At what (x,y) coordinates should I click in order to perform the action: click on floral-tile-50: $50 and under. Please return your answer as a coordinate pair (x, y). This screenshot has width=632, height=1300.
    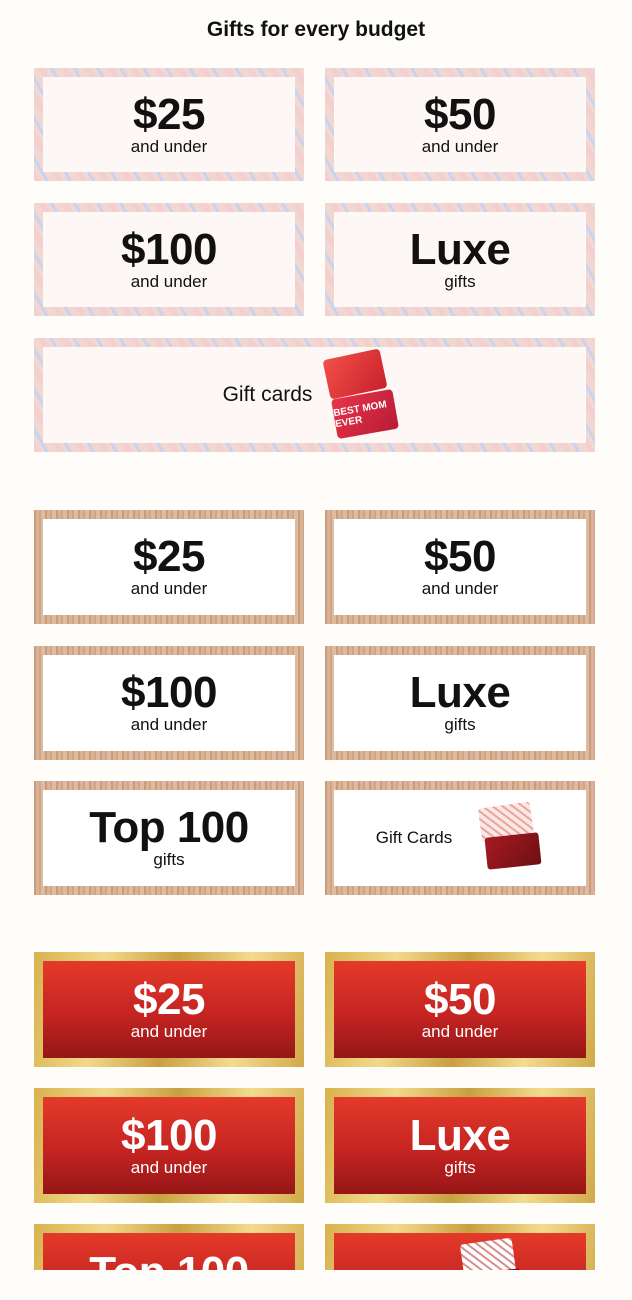
    Looking at the image, I should click on (460, 124).